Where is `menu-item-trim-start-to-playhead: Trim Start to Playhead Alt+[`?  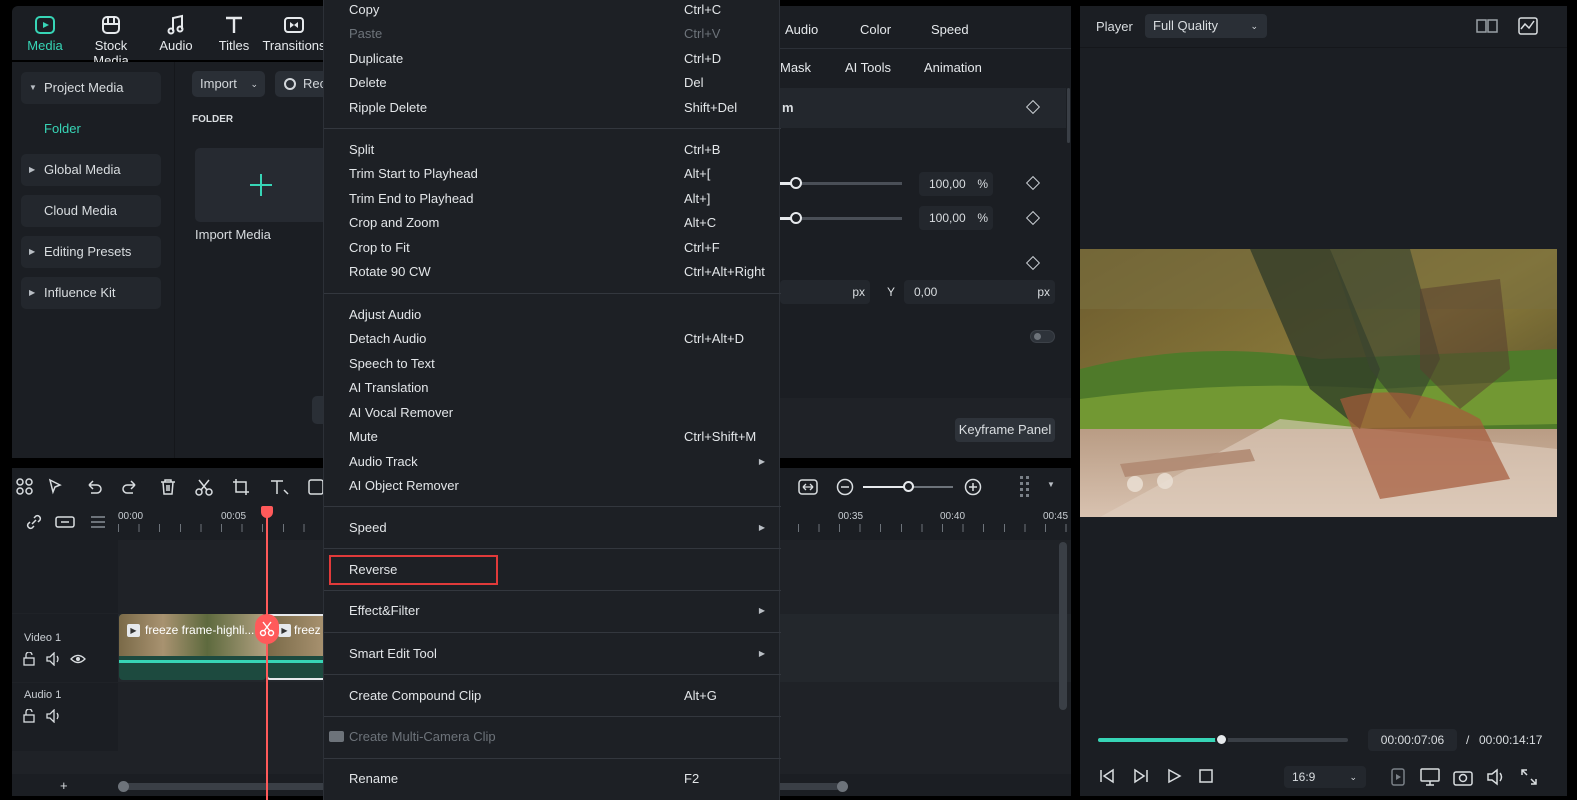 menu-item-trim-start-to-playhead: Trim Start to Playhead Alt+[ is located at coordinates (559, 174).